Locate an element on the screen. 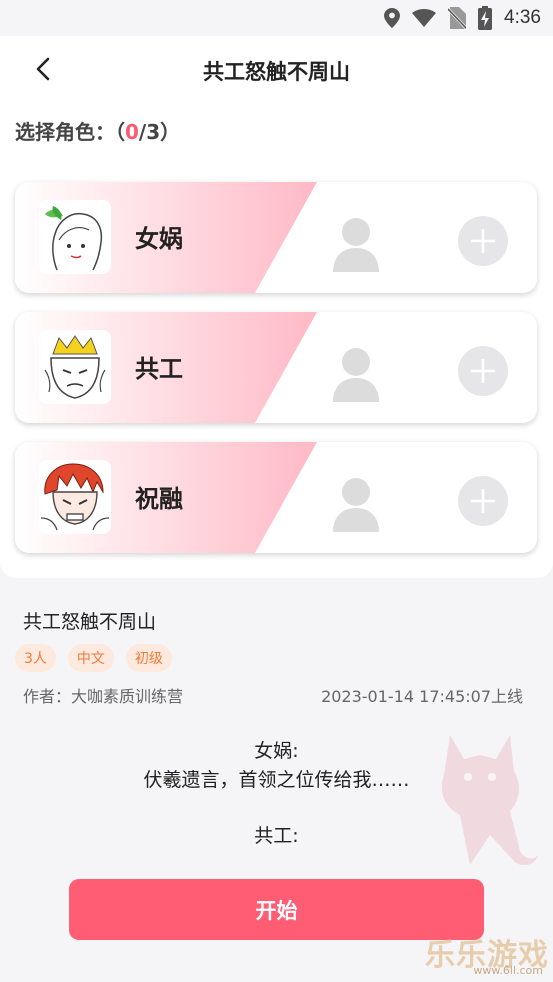 This screenshot has height=982, width=553. tag-difficulty: 初级 is located at coordinates (148, 658).